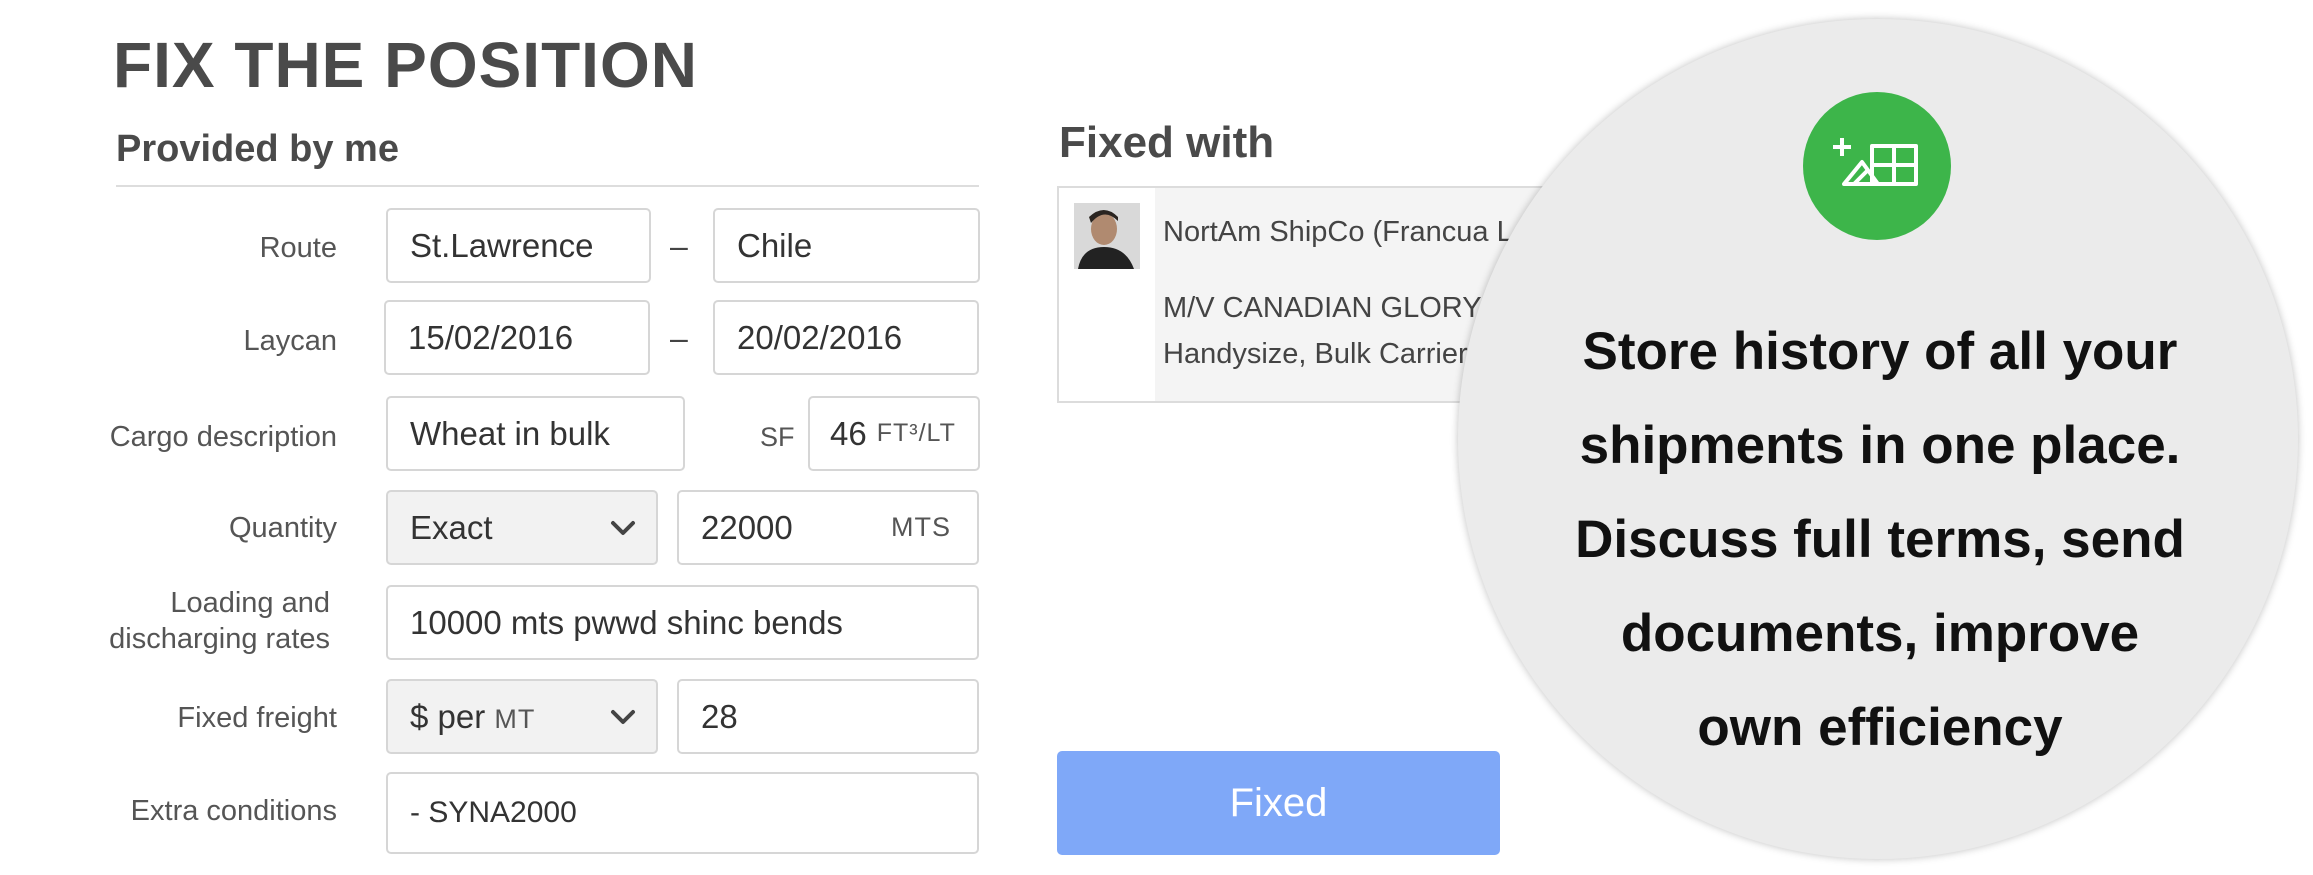  I want to click on section-divider, so click(547, 186).